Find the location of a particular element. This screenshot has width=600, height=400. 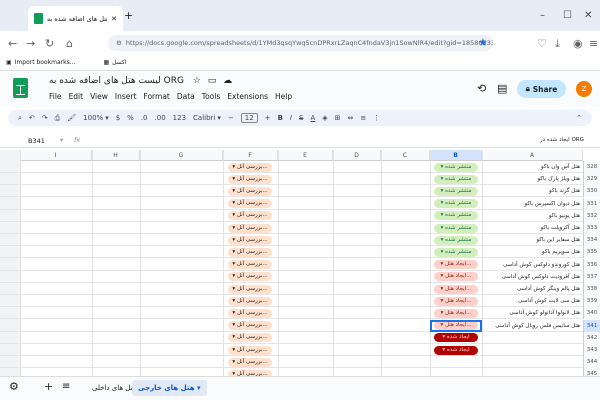

menu-insert: Insert is located at coordinates (126, 96).